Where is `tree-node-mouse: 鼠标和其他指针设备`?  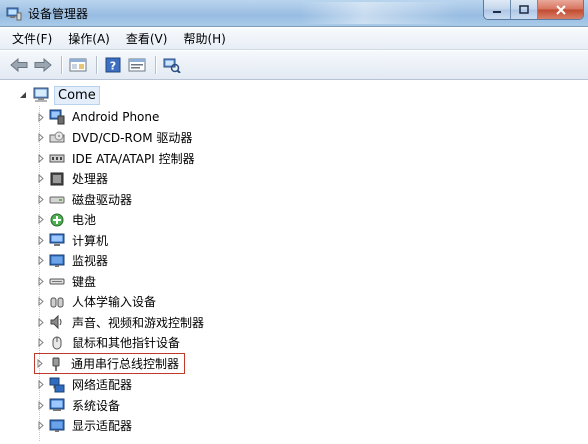
tree-node-mouse: 鼠标和其他指针设备 is located at coordinates (108, 343).